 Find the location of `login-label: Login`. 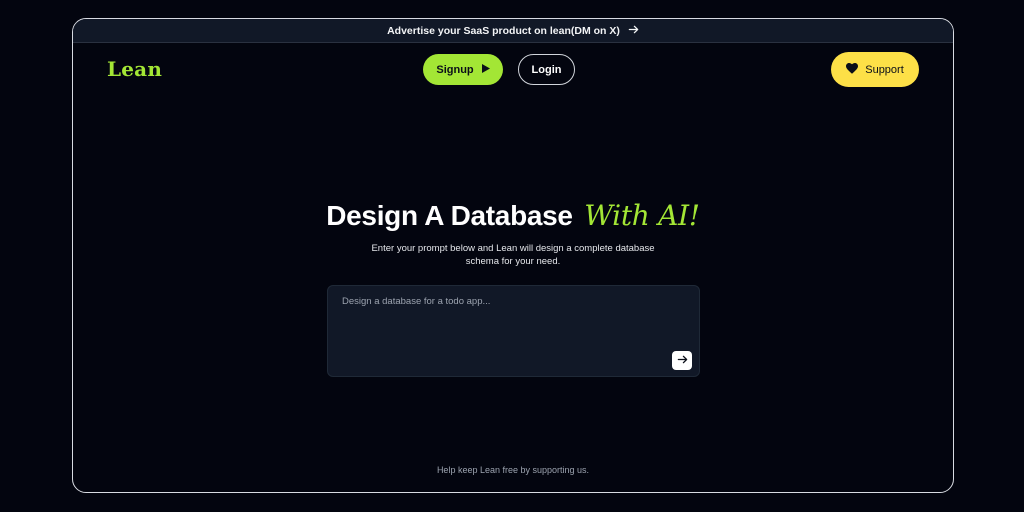

login-label: Login is located at coordinates (546, 69).